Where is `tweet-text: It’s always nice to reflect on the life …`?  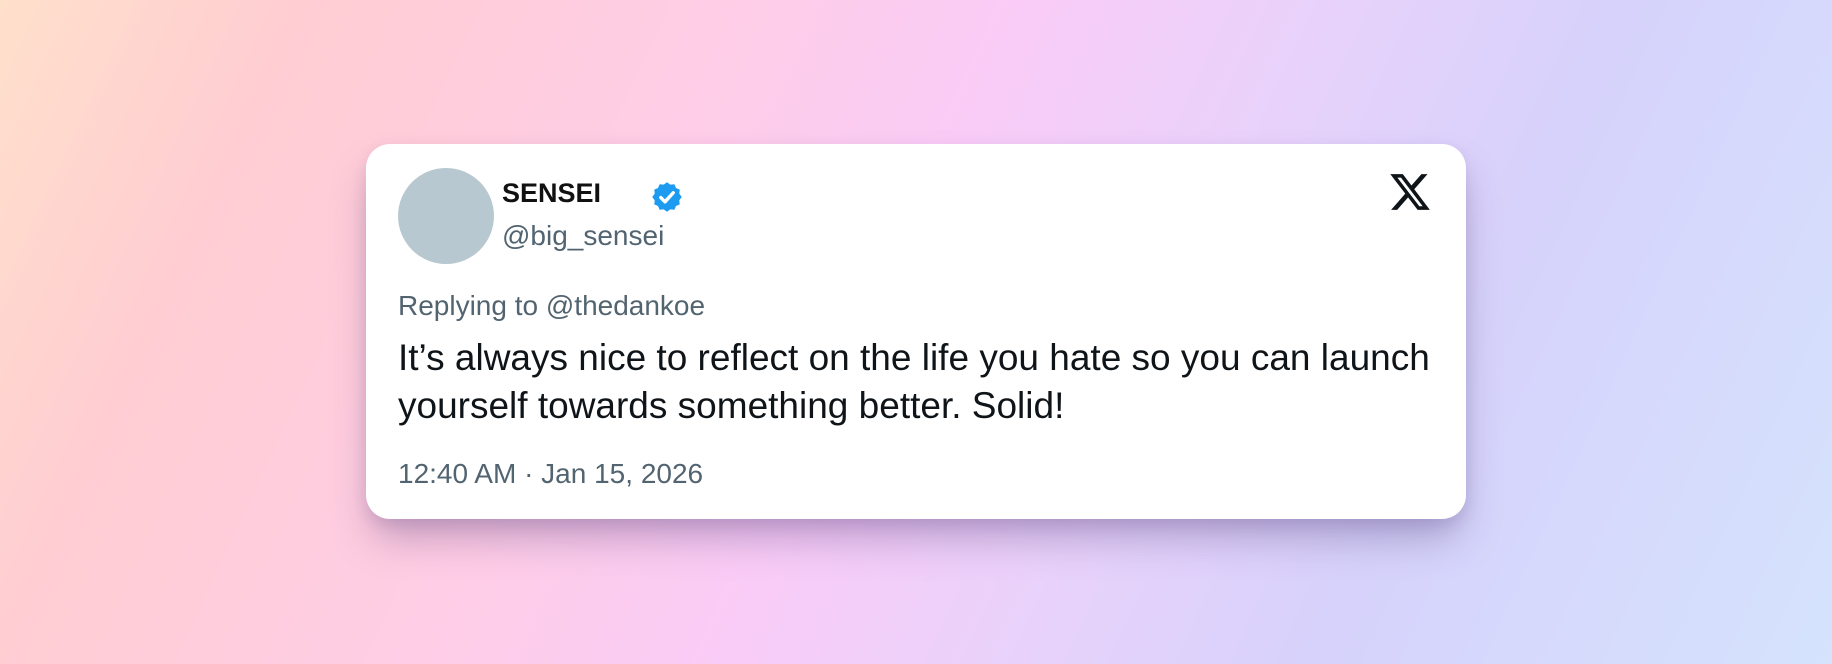 tweet-text: It’s always nice to reflect on the life … is located at coordinates (914, 381).